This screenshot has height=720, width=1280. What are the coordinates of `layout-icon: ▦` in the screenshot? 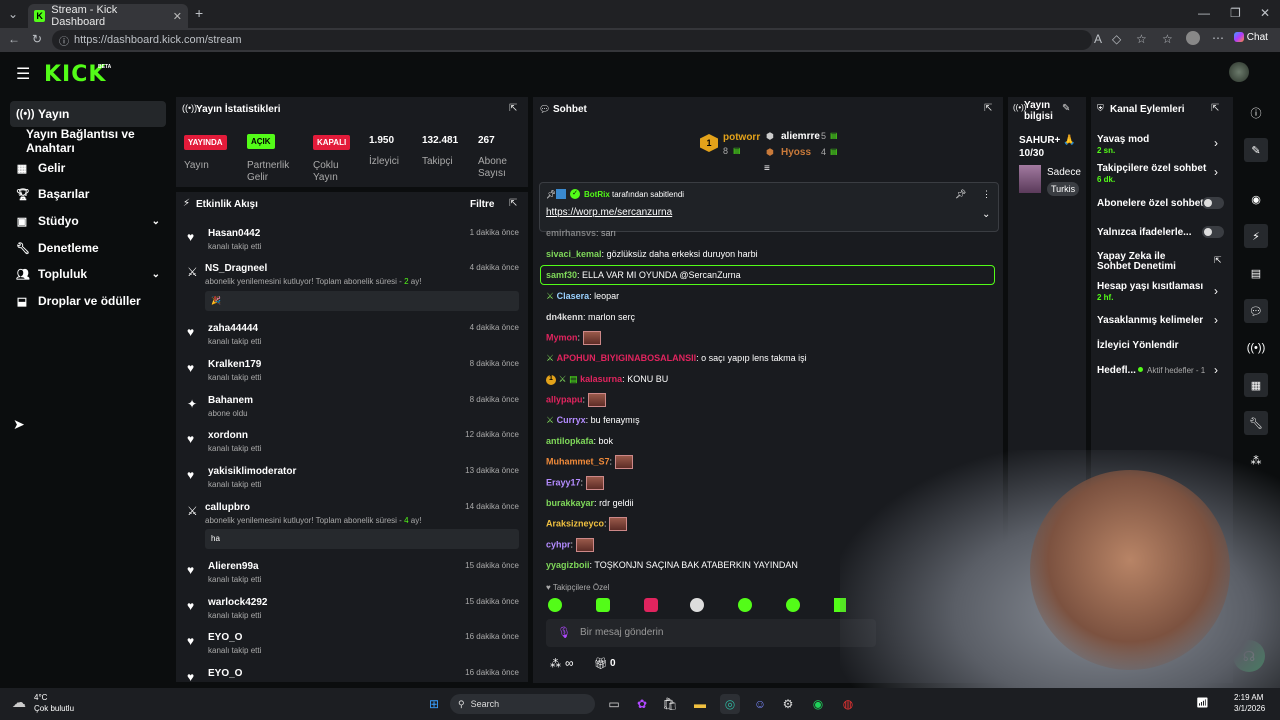 It's located at (1256, 385).